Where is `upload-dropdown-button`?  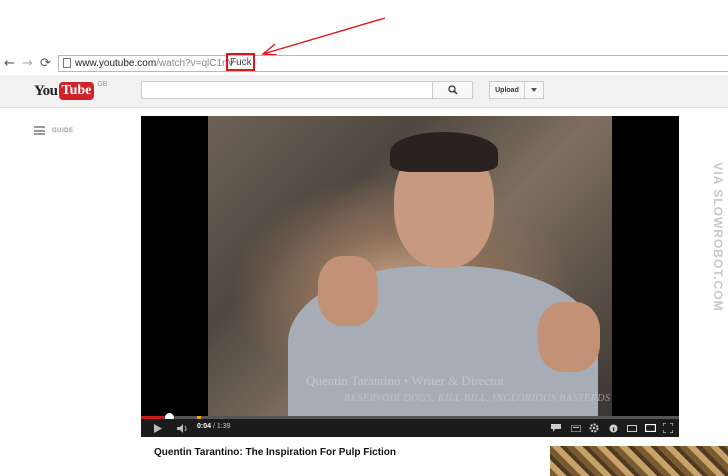 upload-dropdown-button is located at coordinates (534, 90).